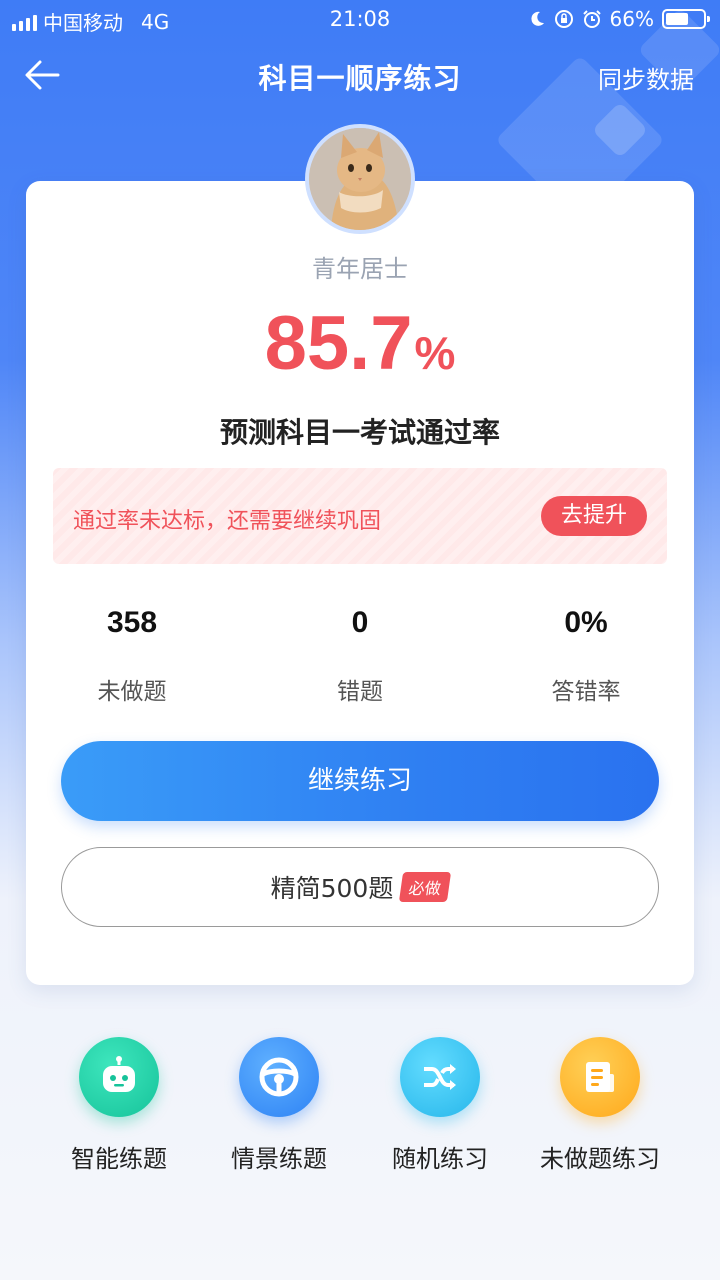 The width and height of the screenshot is (720, 1280). What do you see at coordinates (279, 1159) in the screenshot?
I see `feature-label: 情景练题` at bounding box center [279, 1159].